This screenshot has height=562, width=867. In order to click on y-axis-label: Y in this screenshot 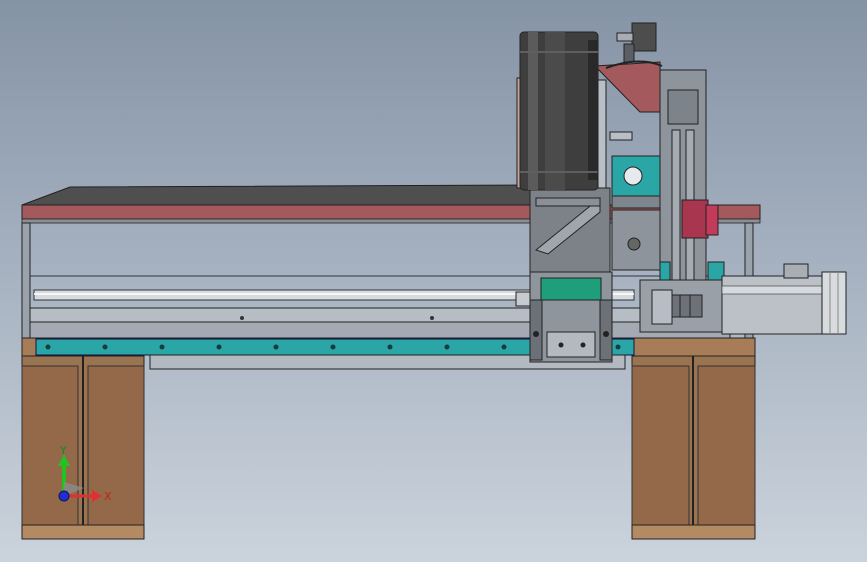, I will do `click(63, 450)`.